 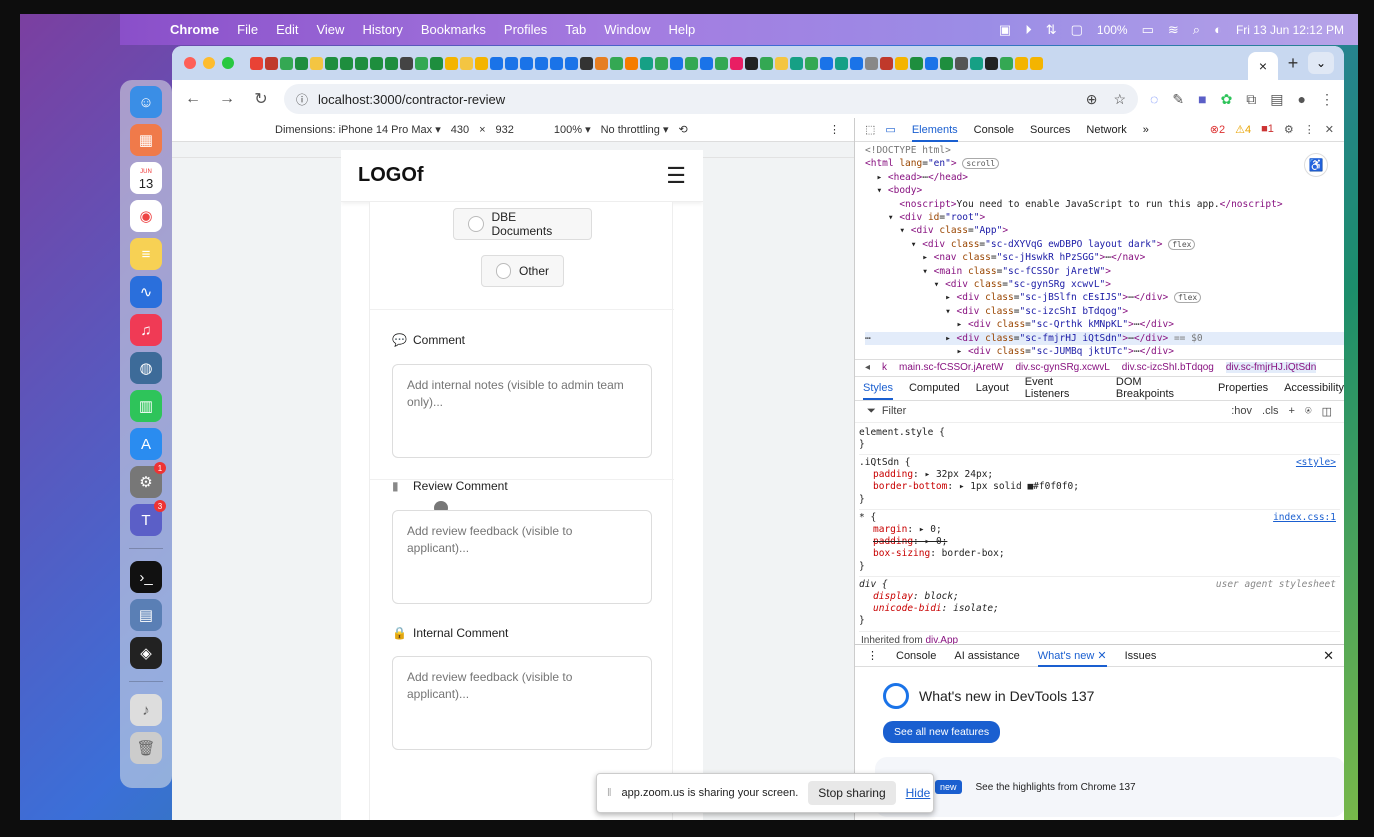 I want to click on stop-sharing-button: Stop sharing, so click(x=852, y=793).